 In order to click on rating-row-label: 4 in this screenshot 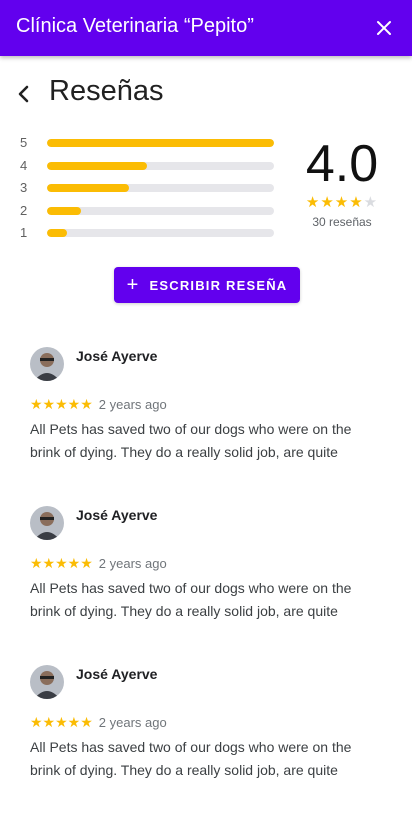, I will do `click(24, 165)`.